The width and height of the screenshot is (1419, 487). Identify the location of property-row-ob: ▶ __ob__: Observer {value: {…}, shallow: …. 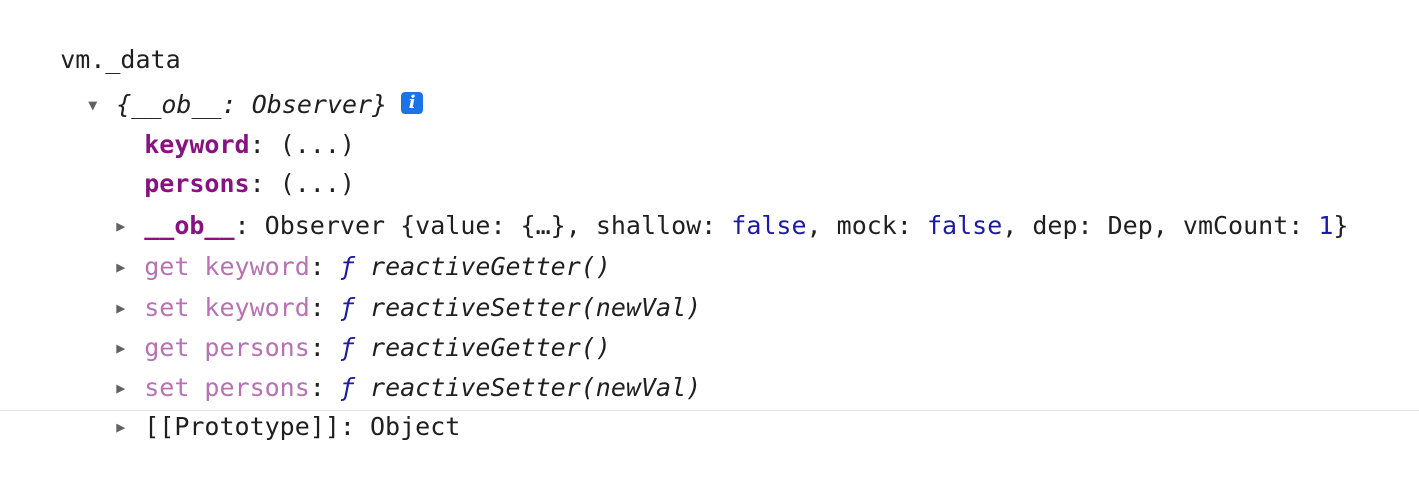
(702, 203).